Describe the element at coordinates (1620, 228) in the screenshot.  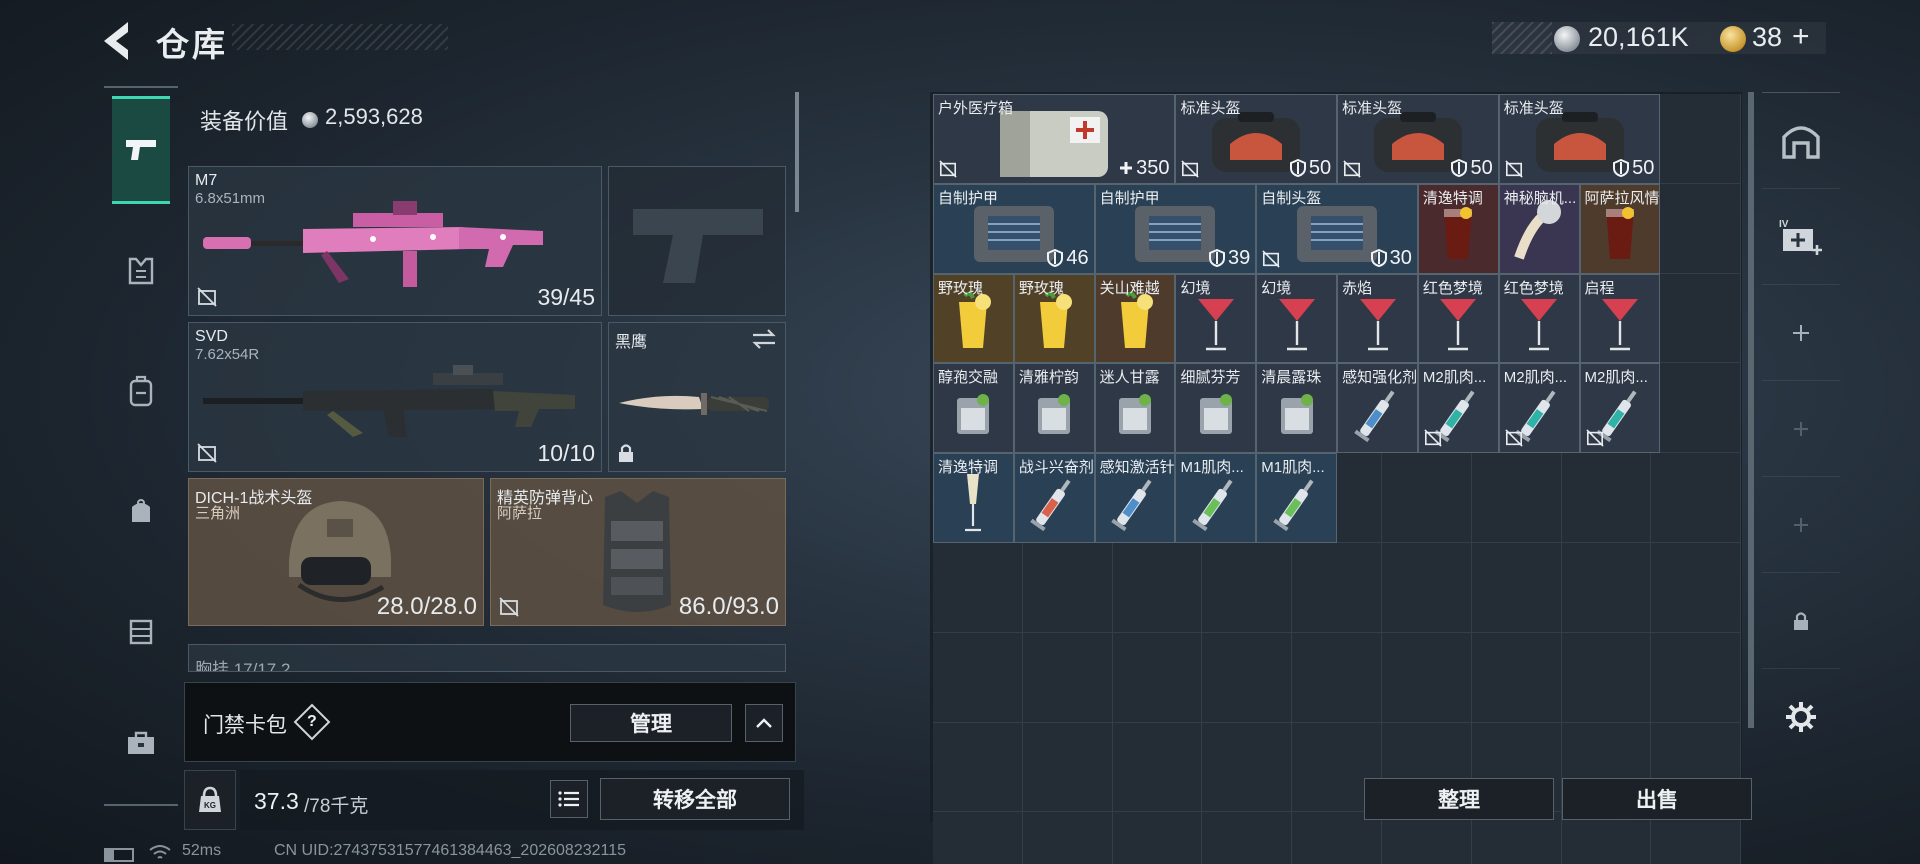
I see `storage-item: 阿萨拉风情` at that location.